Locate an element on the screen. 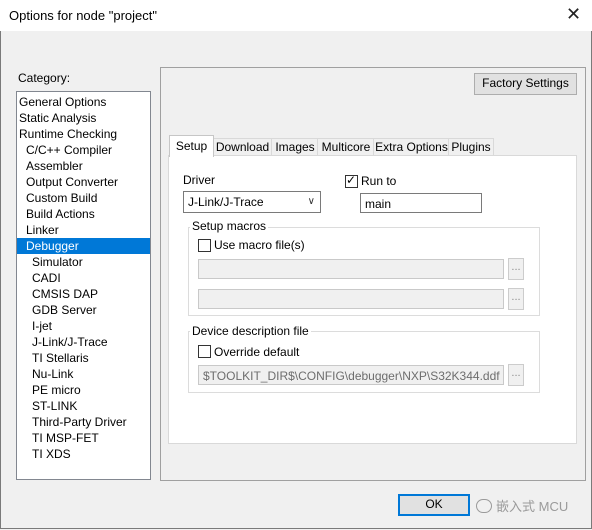 The height and width of the screenshot is (530, 592). category-item-label: Assembler is located at coordinates (54, 166).